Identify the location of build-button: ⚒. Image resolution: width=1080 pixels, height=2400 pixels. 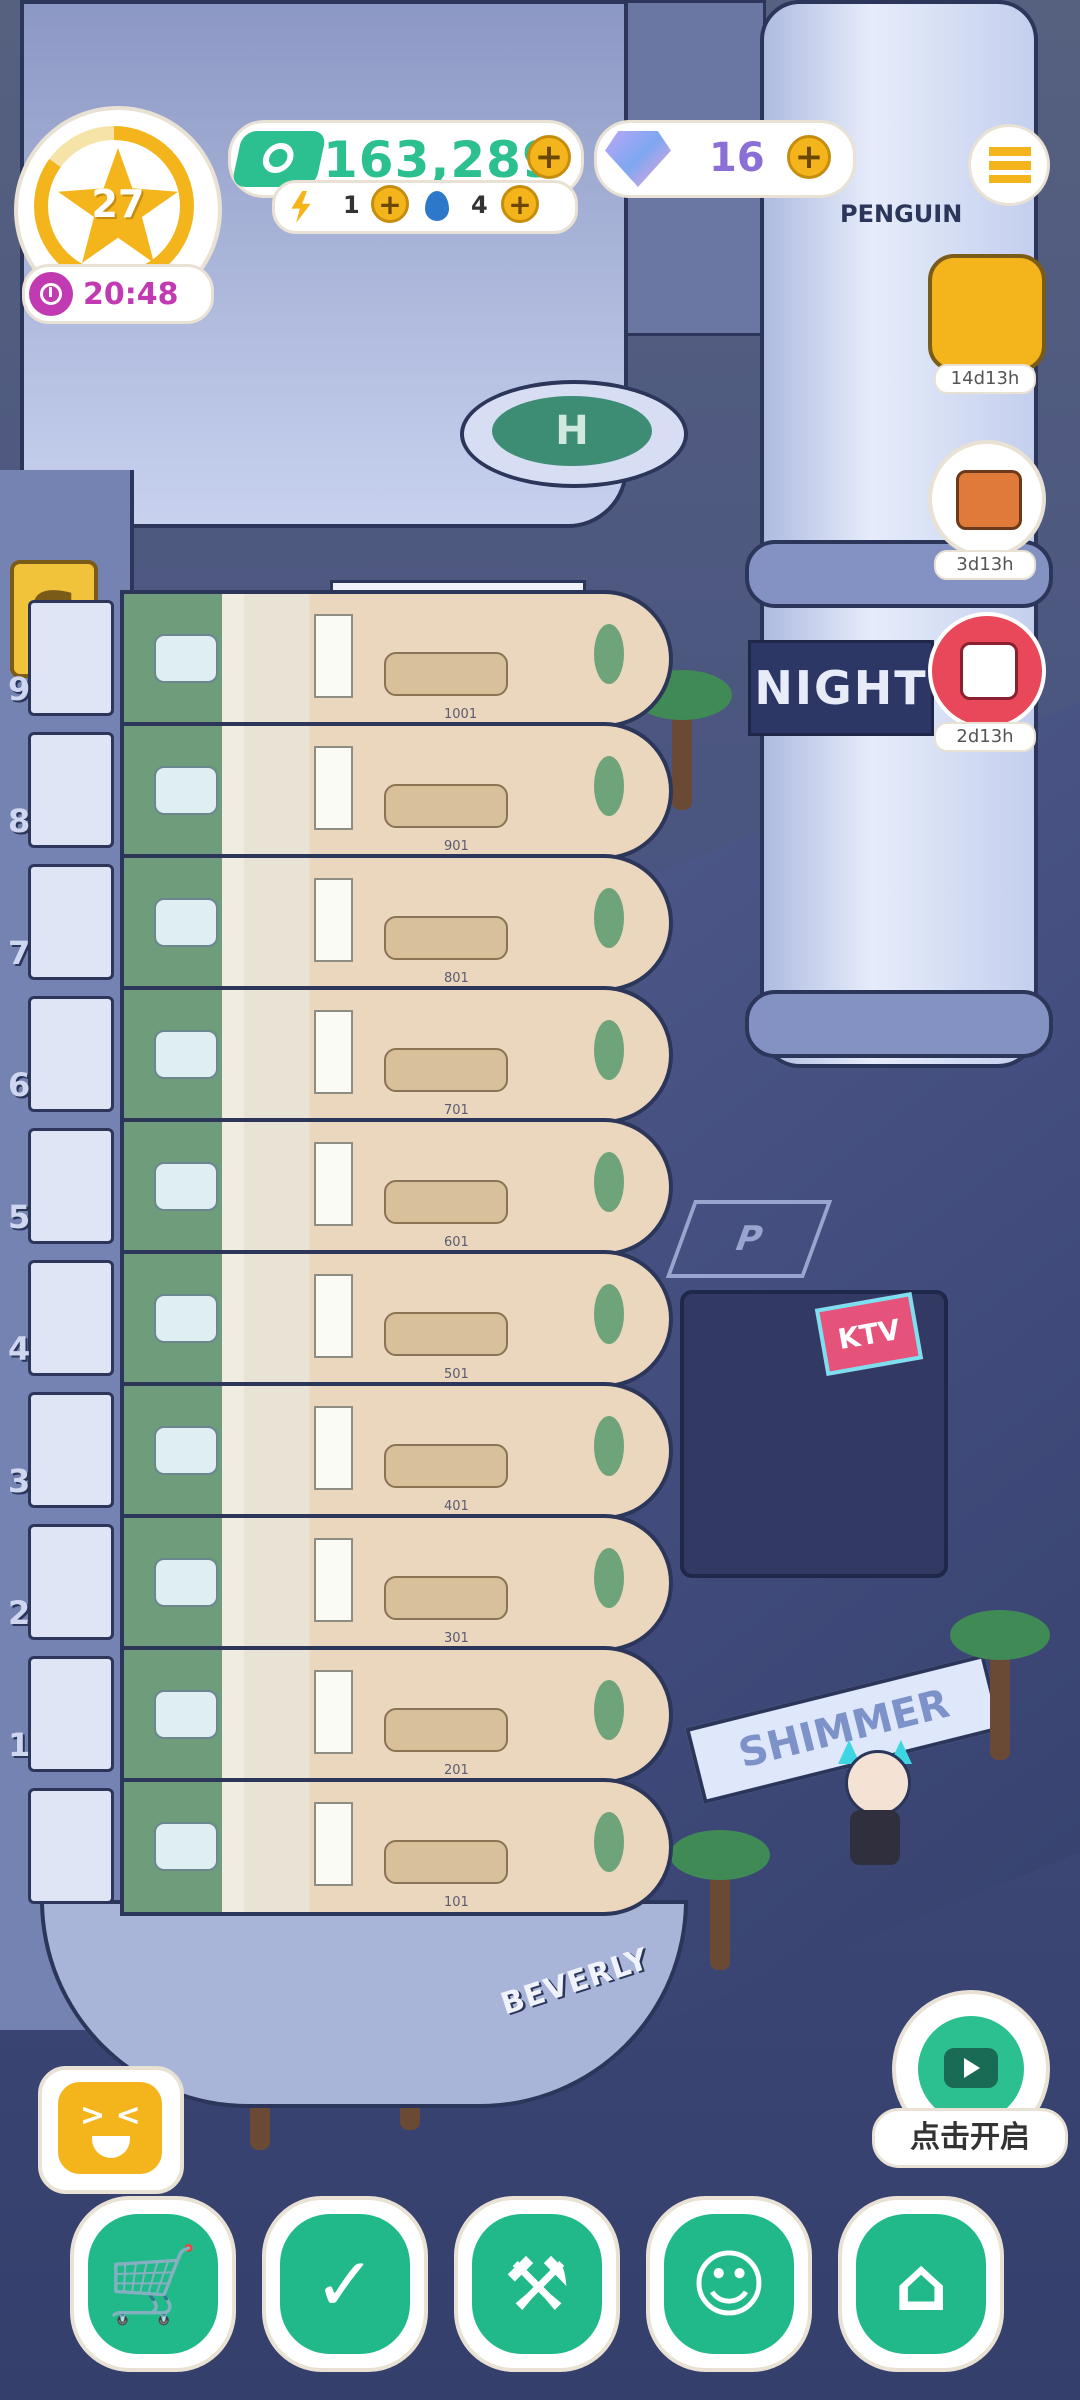
(537, 2284).